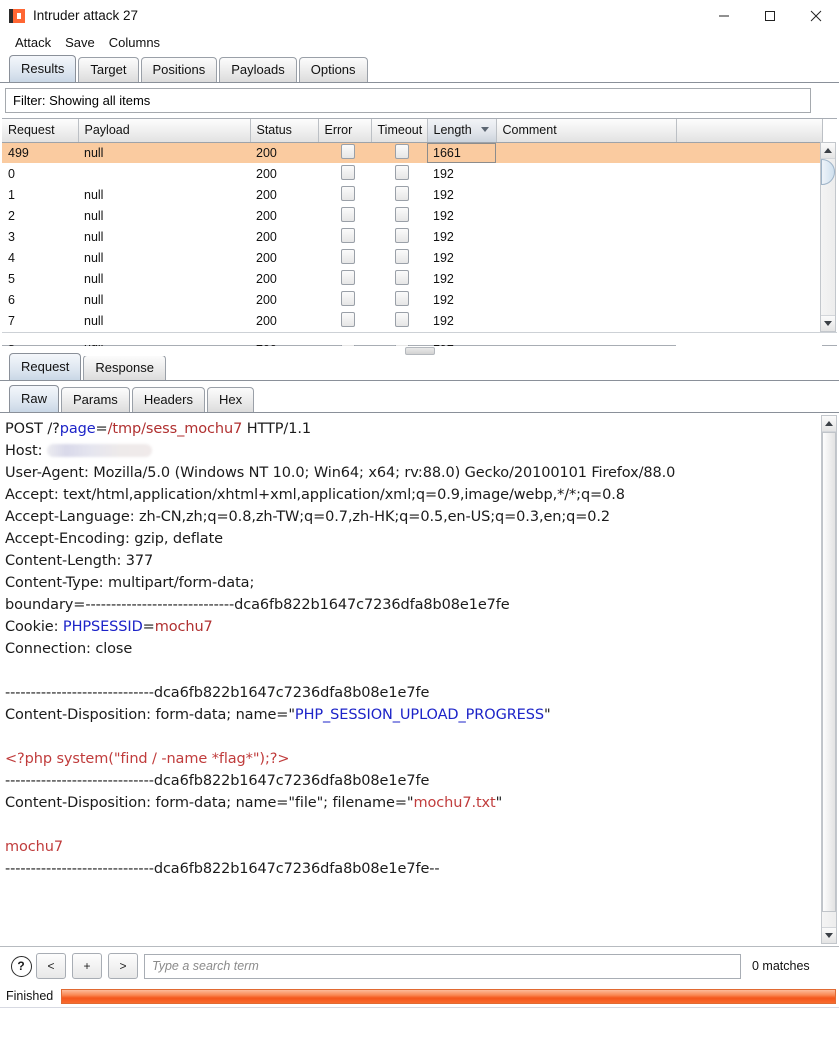 The height and width of the screenshot is (1041, 839). What do you see at coordinates (408, 100) in the screenshot?
I see `filter-bar: Filter: Showing all items` at bounding box center [408, 100].